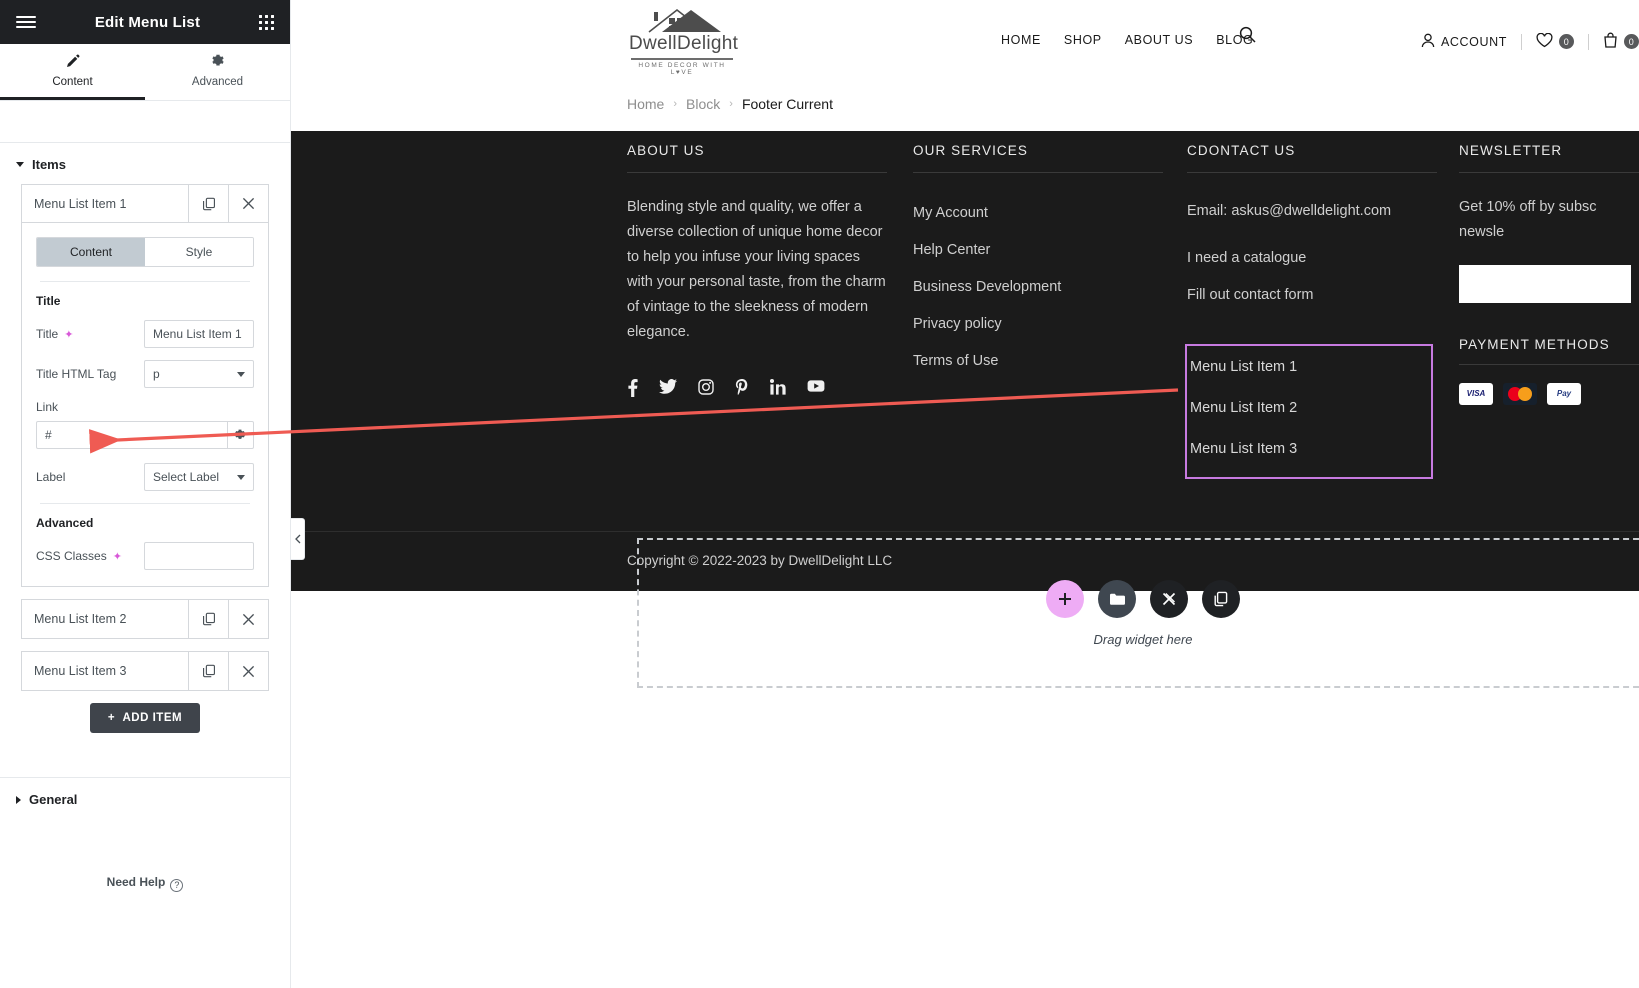 The width and height of the screenshot is (1639, 988). I want to click on panel-tabs: Content Advanced, so click(145, 72).